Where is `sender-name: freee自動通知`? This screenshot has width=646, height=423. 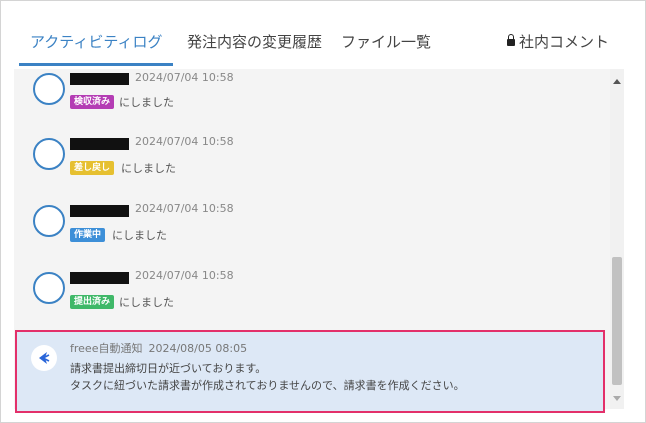
sender-name: freee自動通知 is located at coordinates (106, 348).